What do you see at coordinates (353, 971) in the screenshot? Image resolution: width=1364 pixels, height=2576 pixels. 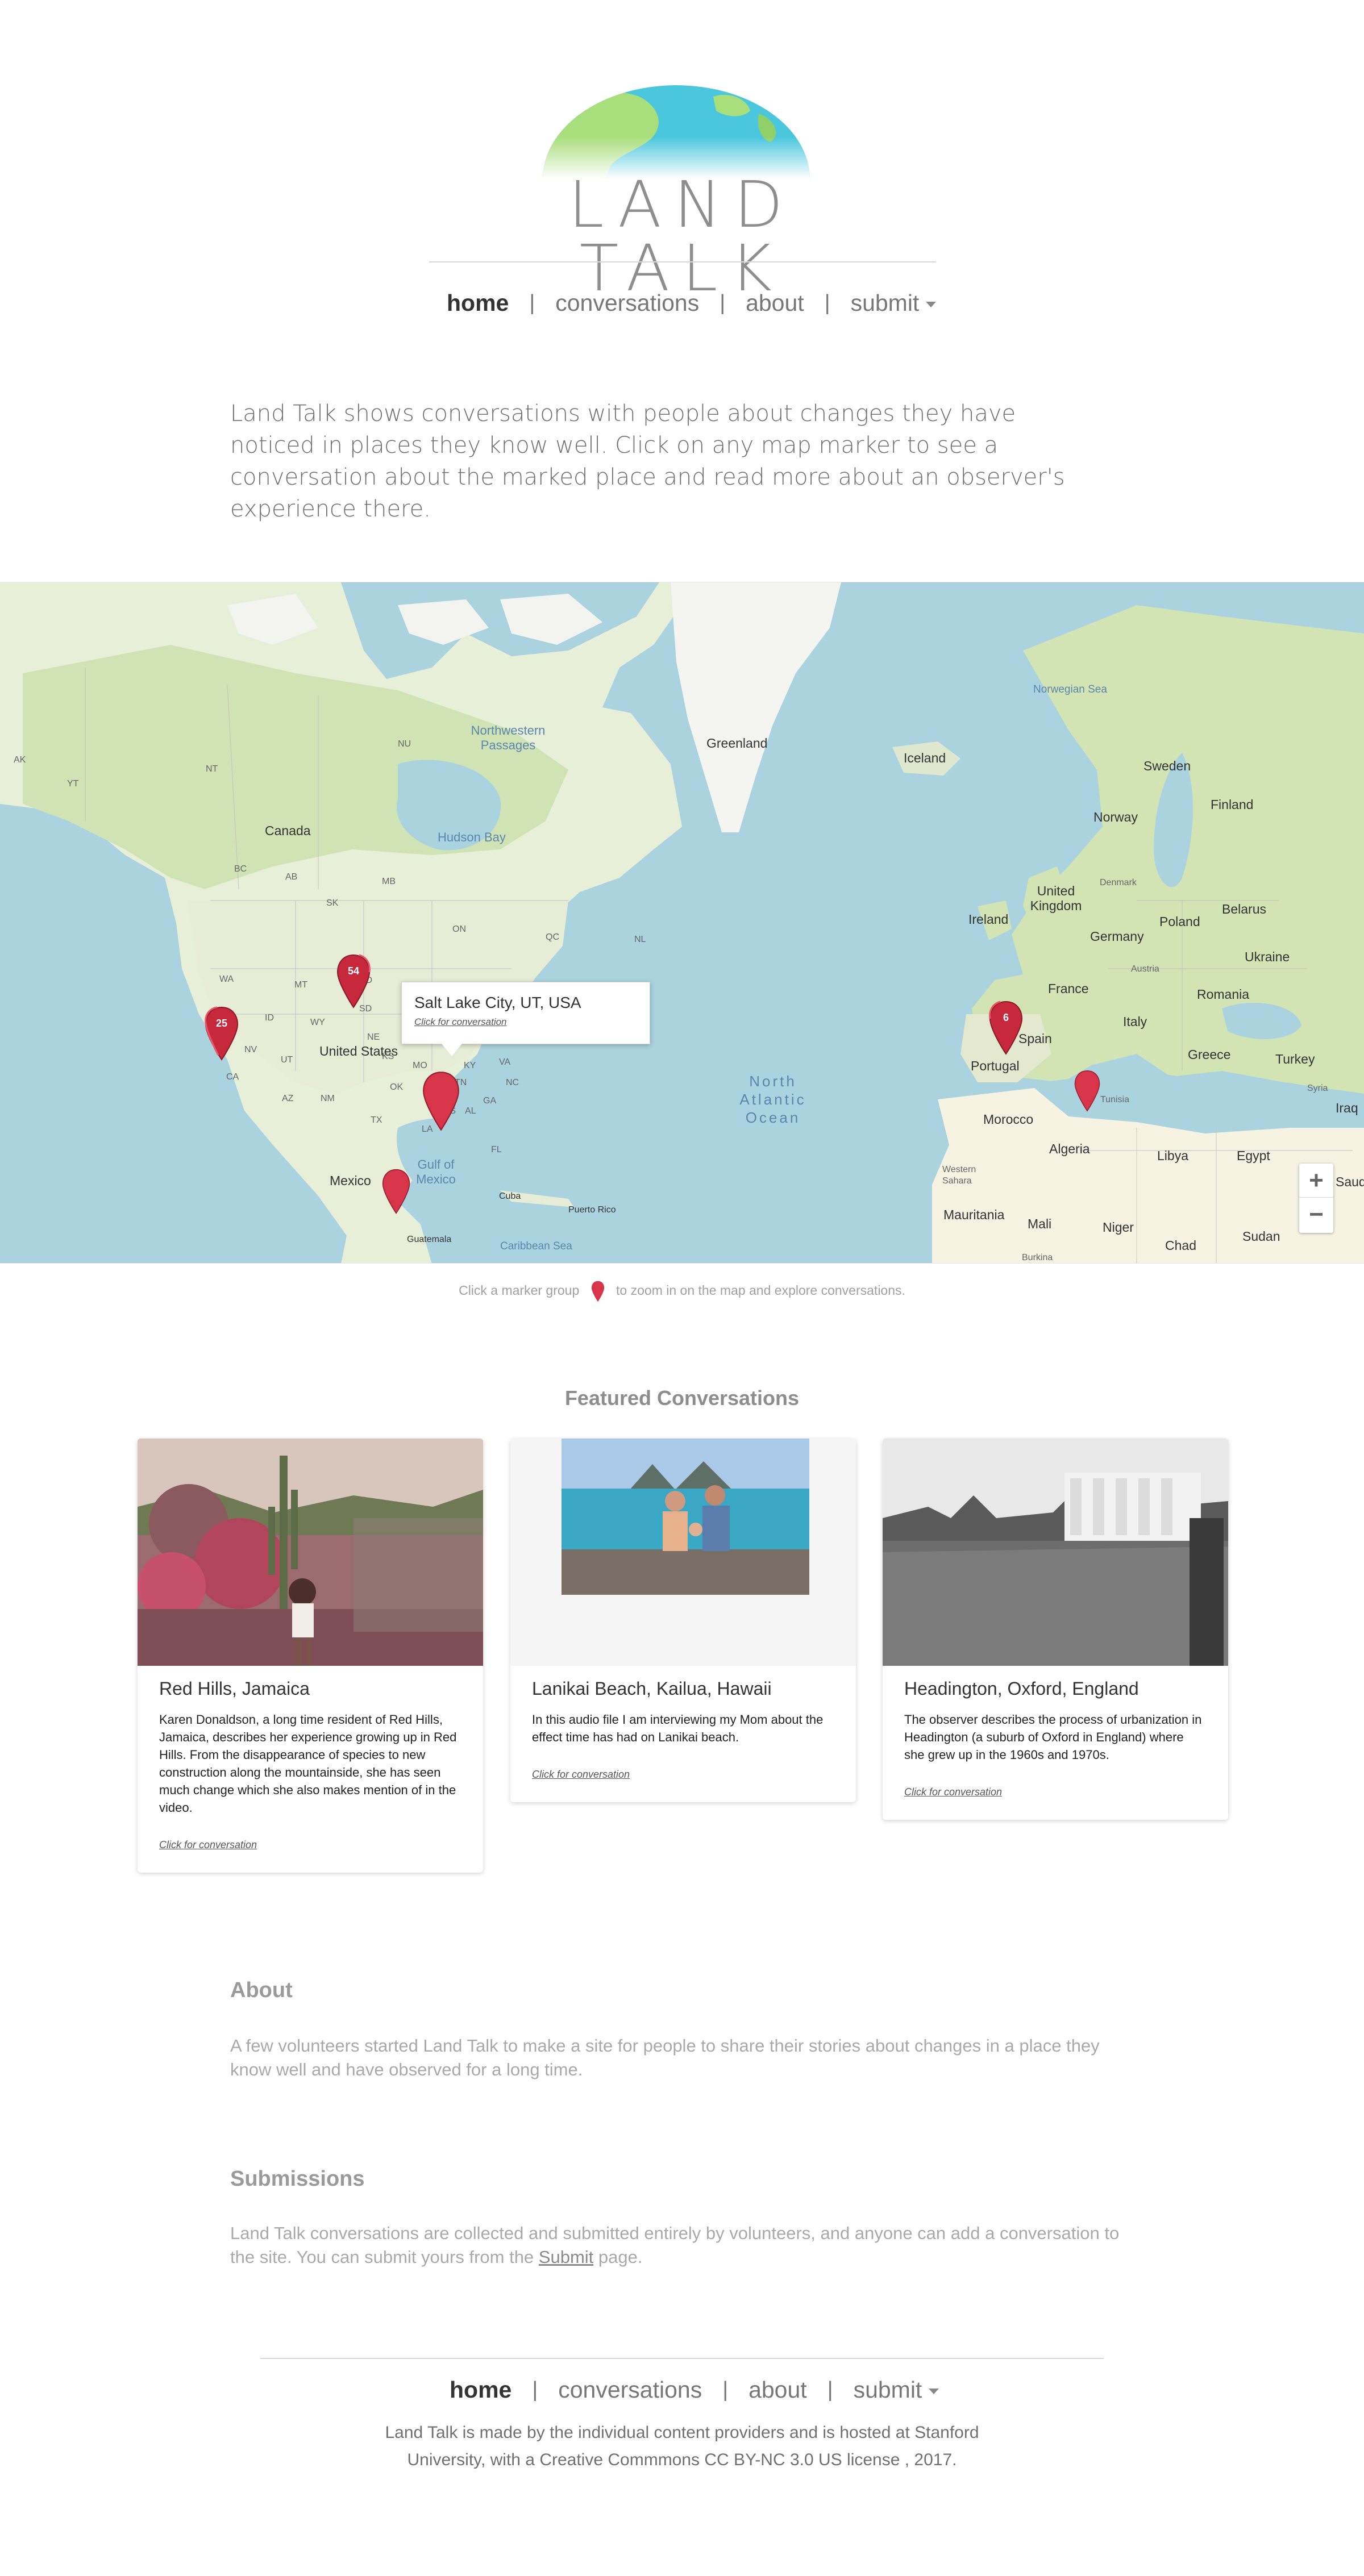 I see `marker-count: 54` at bounding box center [353, 971].